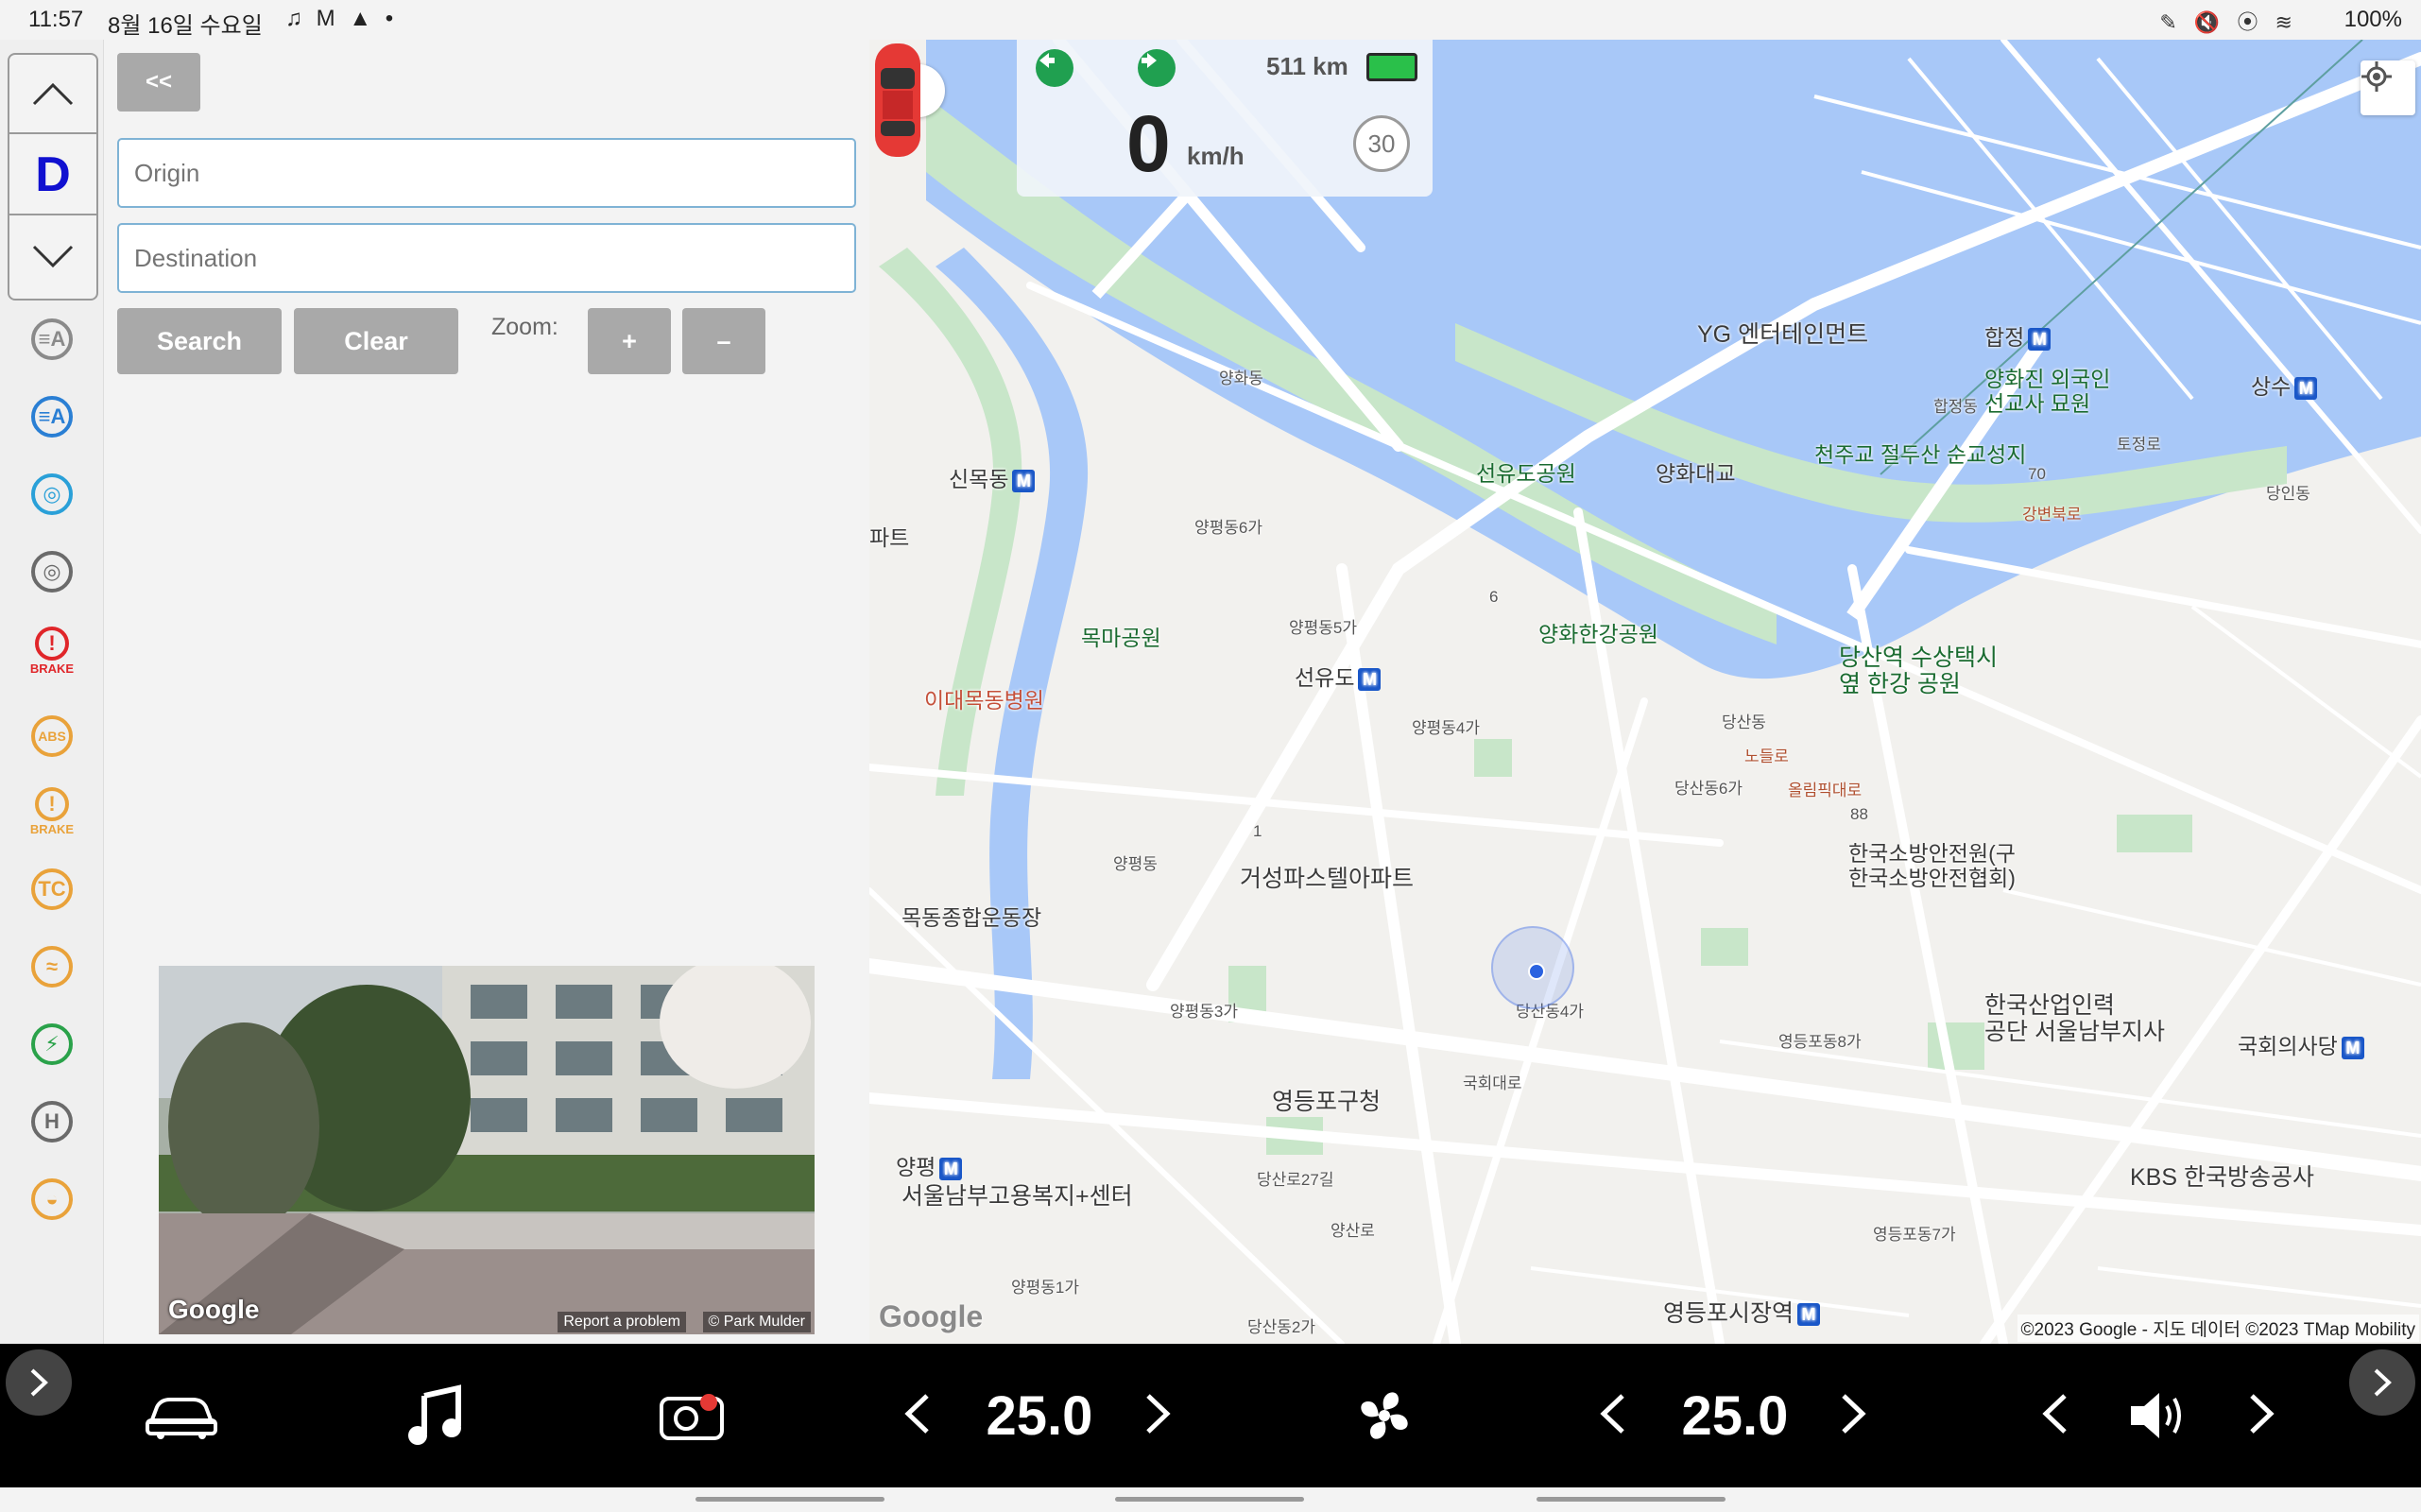  What do you see at coordinates (376, 341) in the screenshot?
I see `clear-button: Clear` at bounding box center [376, 341].